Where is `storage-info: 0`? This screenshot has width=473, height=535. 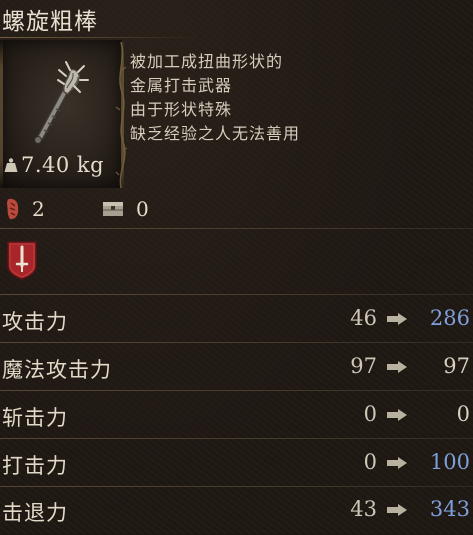 storage-info: 0 is located at coordinates (125, 209).